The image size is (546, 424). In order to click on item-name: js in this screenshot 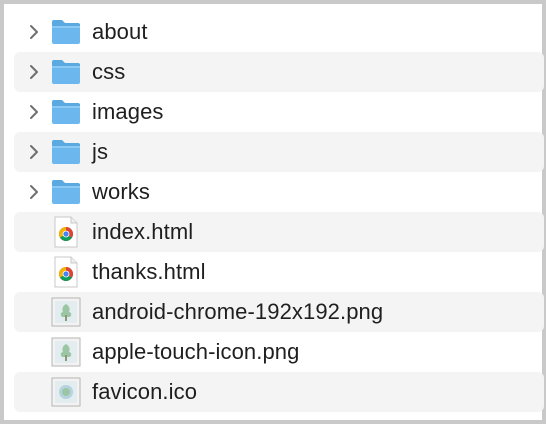, I will do `click(100, 151)`.